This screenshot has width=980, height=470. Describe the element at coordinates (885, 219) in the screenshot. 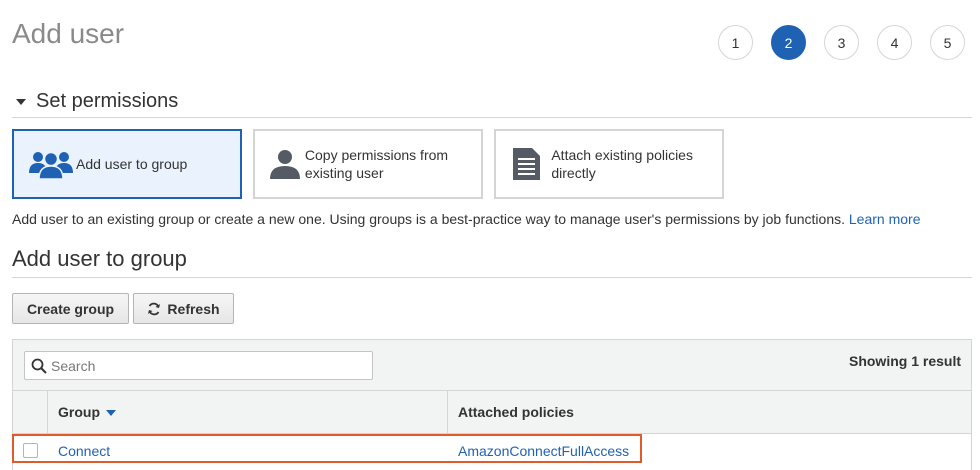

I see `learn-more-link: Learn more` at that location.